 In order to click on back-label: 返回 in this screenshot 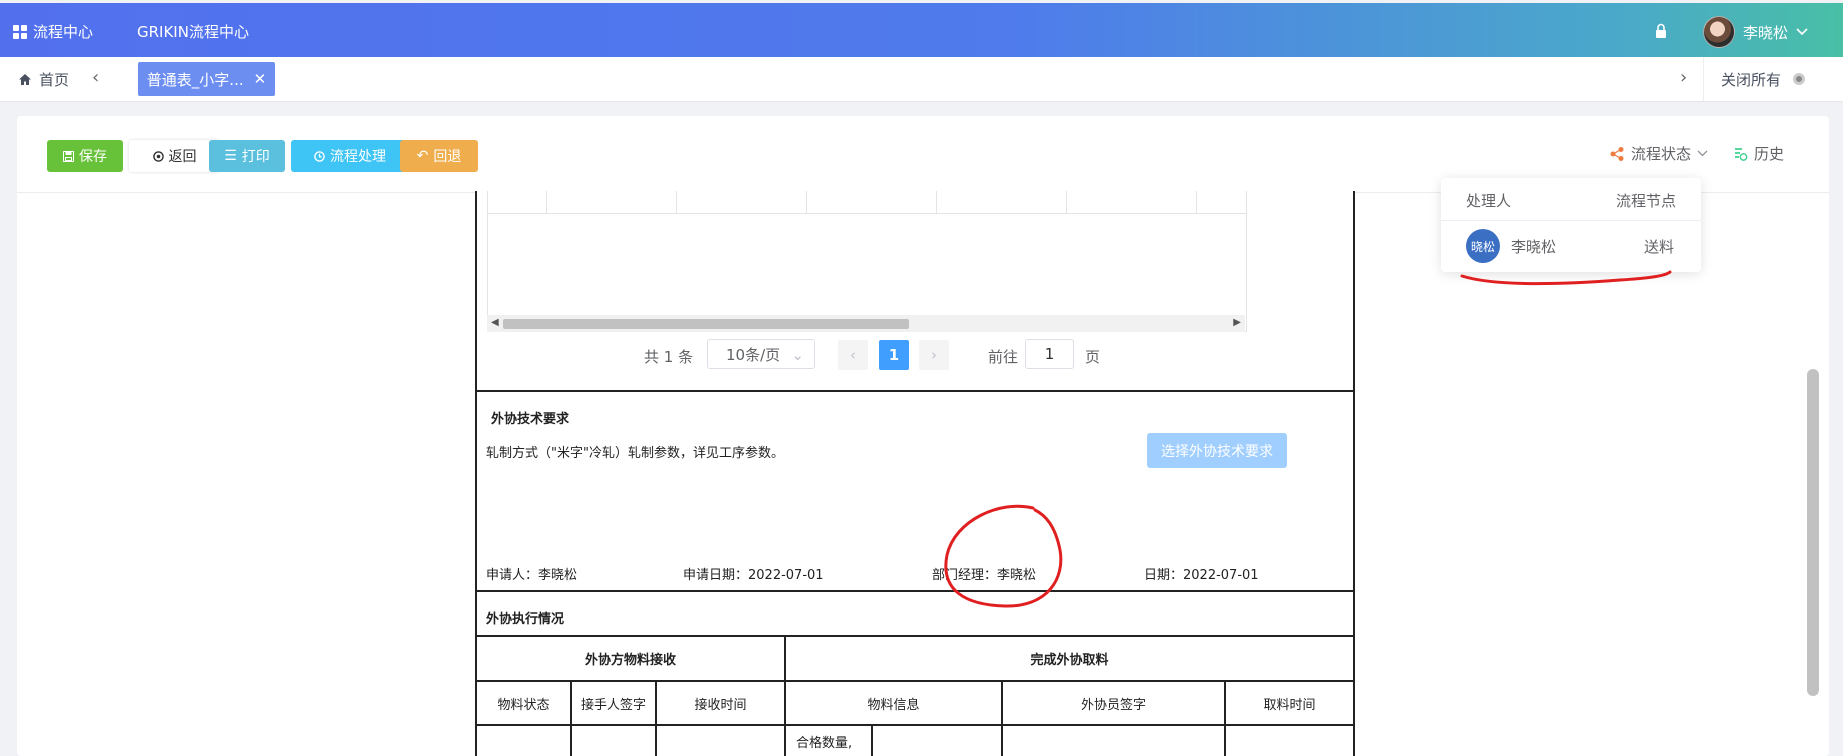, I will do `click(182, 157)`.